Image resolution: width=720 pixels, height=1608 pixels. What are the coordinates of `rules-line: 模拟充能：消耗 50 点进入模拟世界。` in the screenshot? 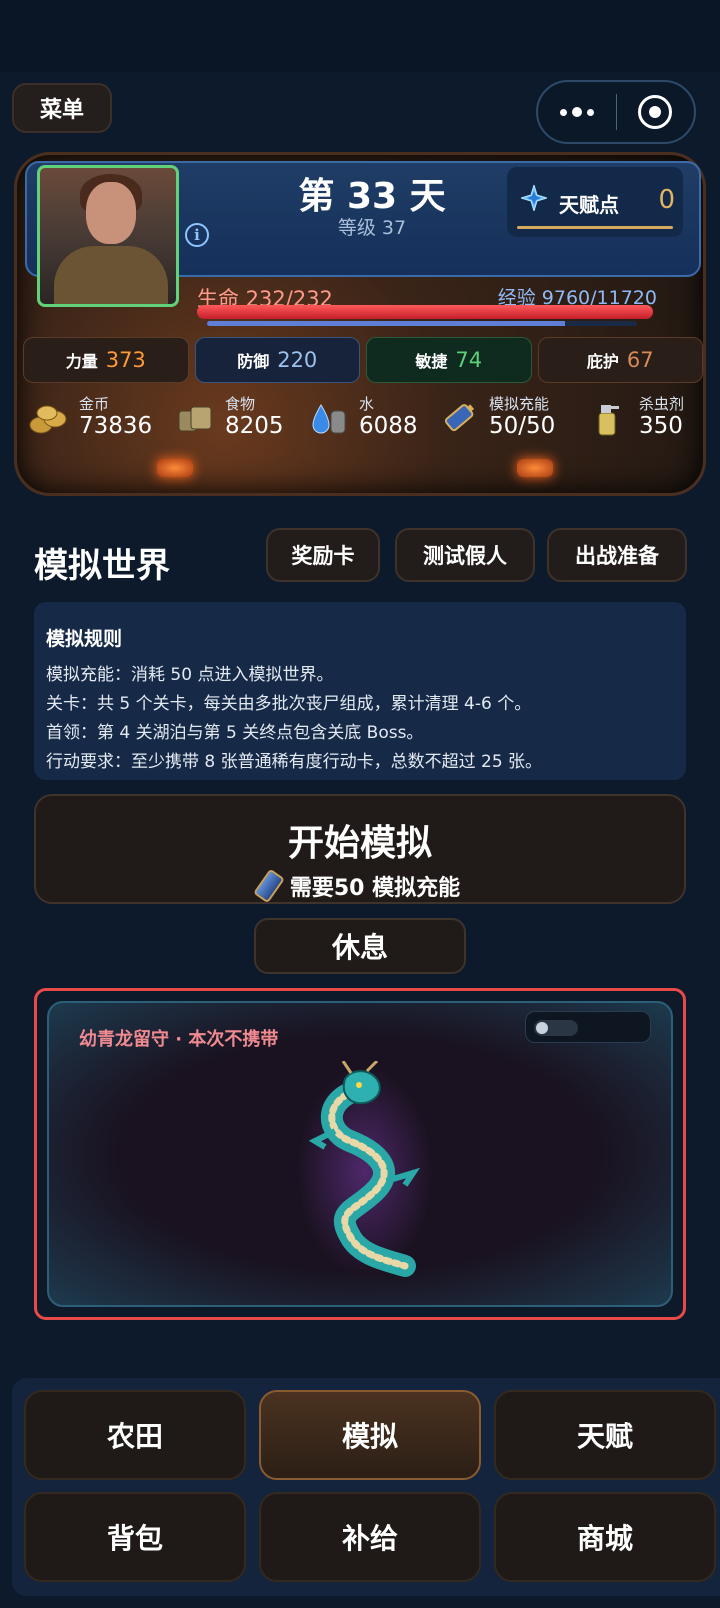 It's located at (190, 675).